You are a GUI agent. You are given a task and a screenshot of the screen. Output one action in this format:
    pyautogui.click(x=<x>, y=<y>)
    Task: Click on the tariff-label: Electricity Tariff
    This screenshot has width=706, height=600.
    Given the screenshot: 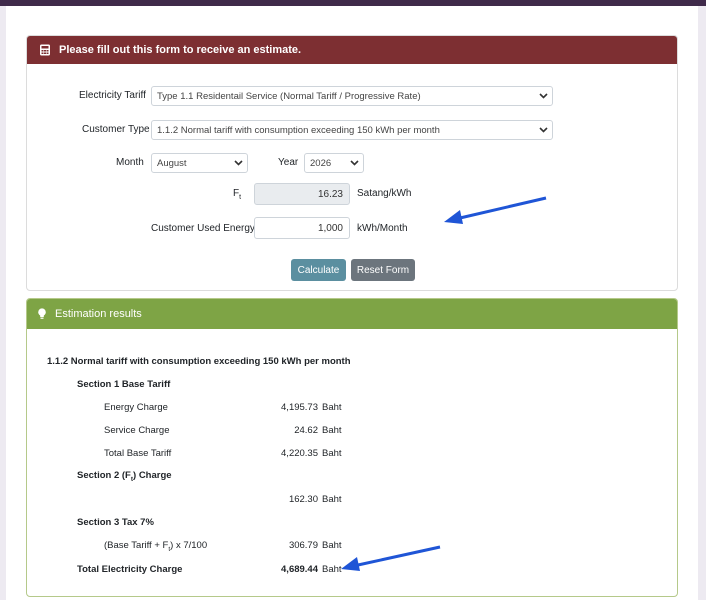 What is the action you would take?
    pyautogui.click(x=112, y=95)
    